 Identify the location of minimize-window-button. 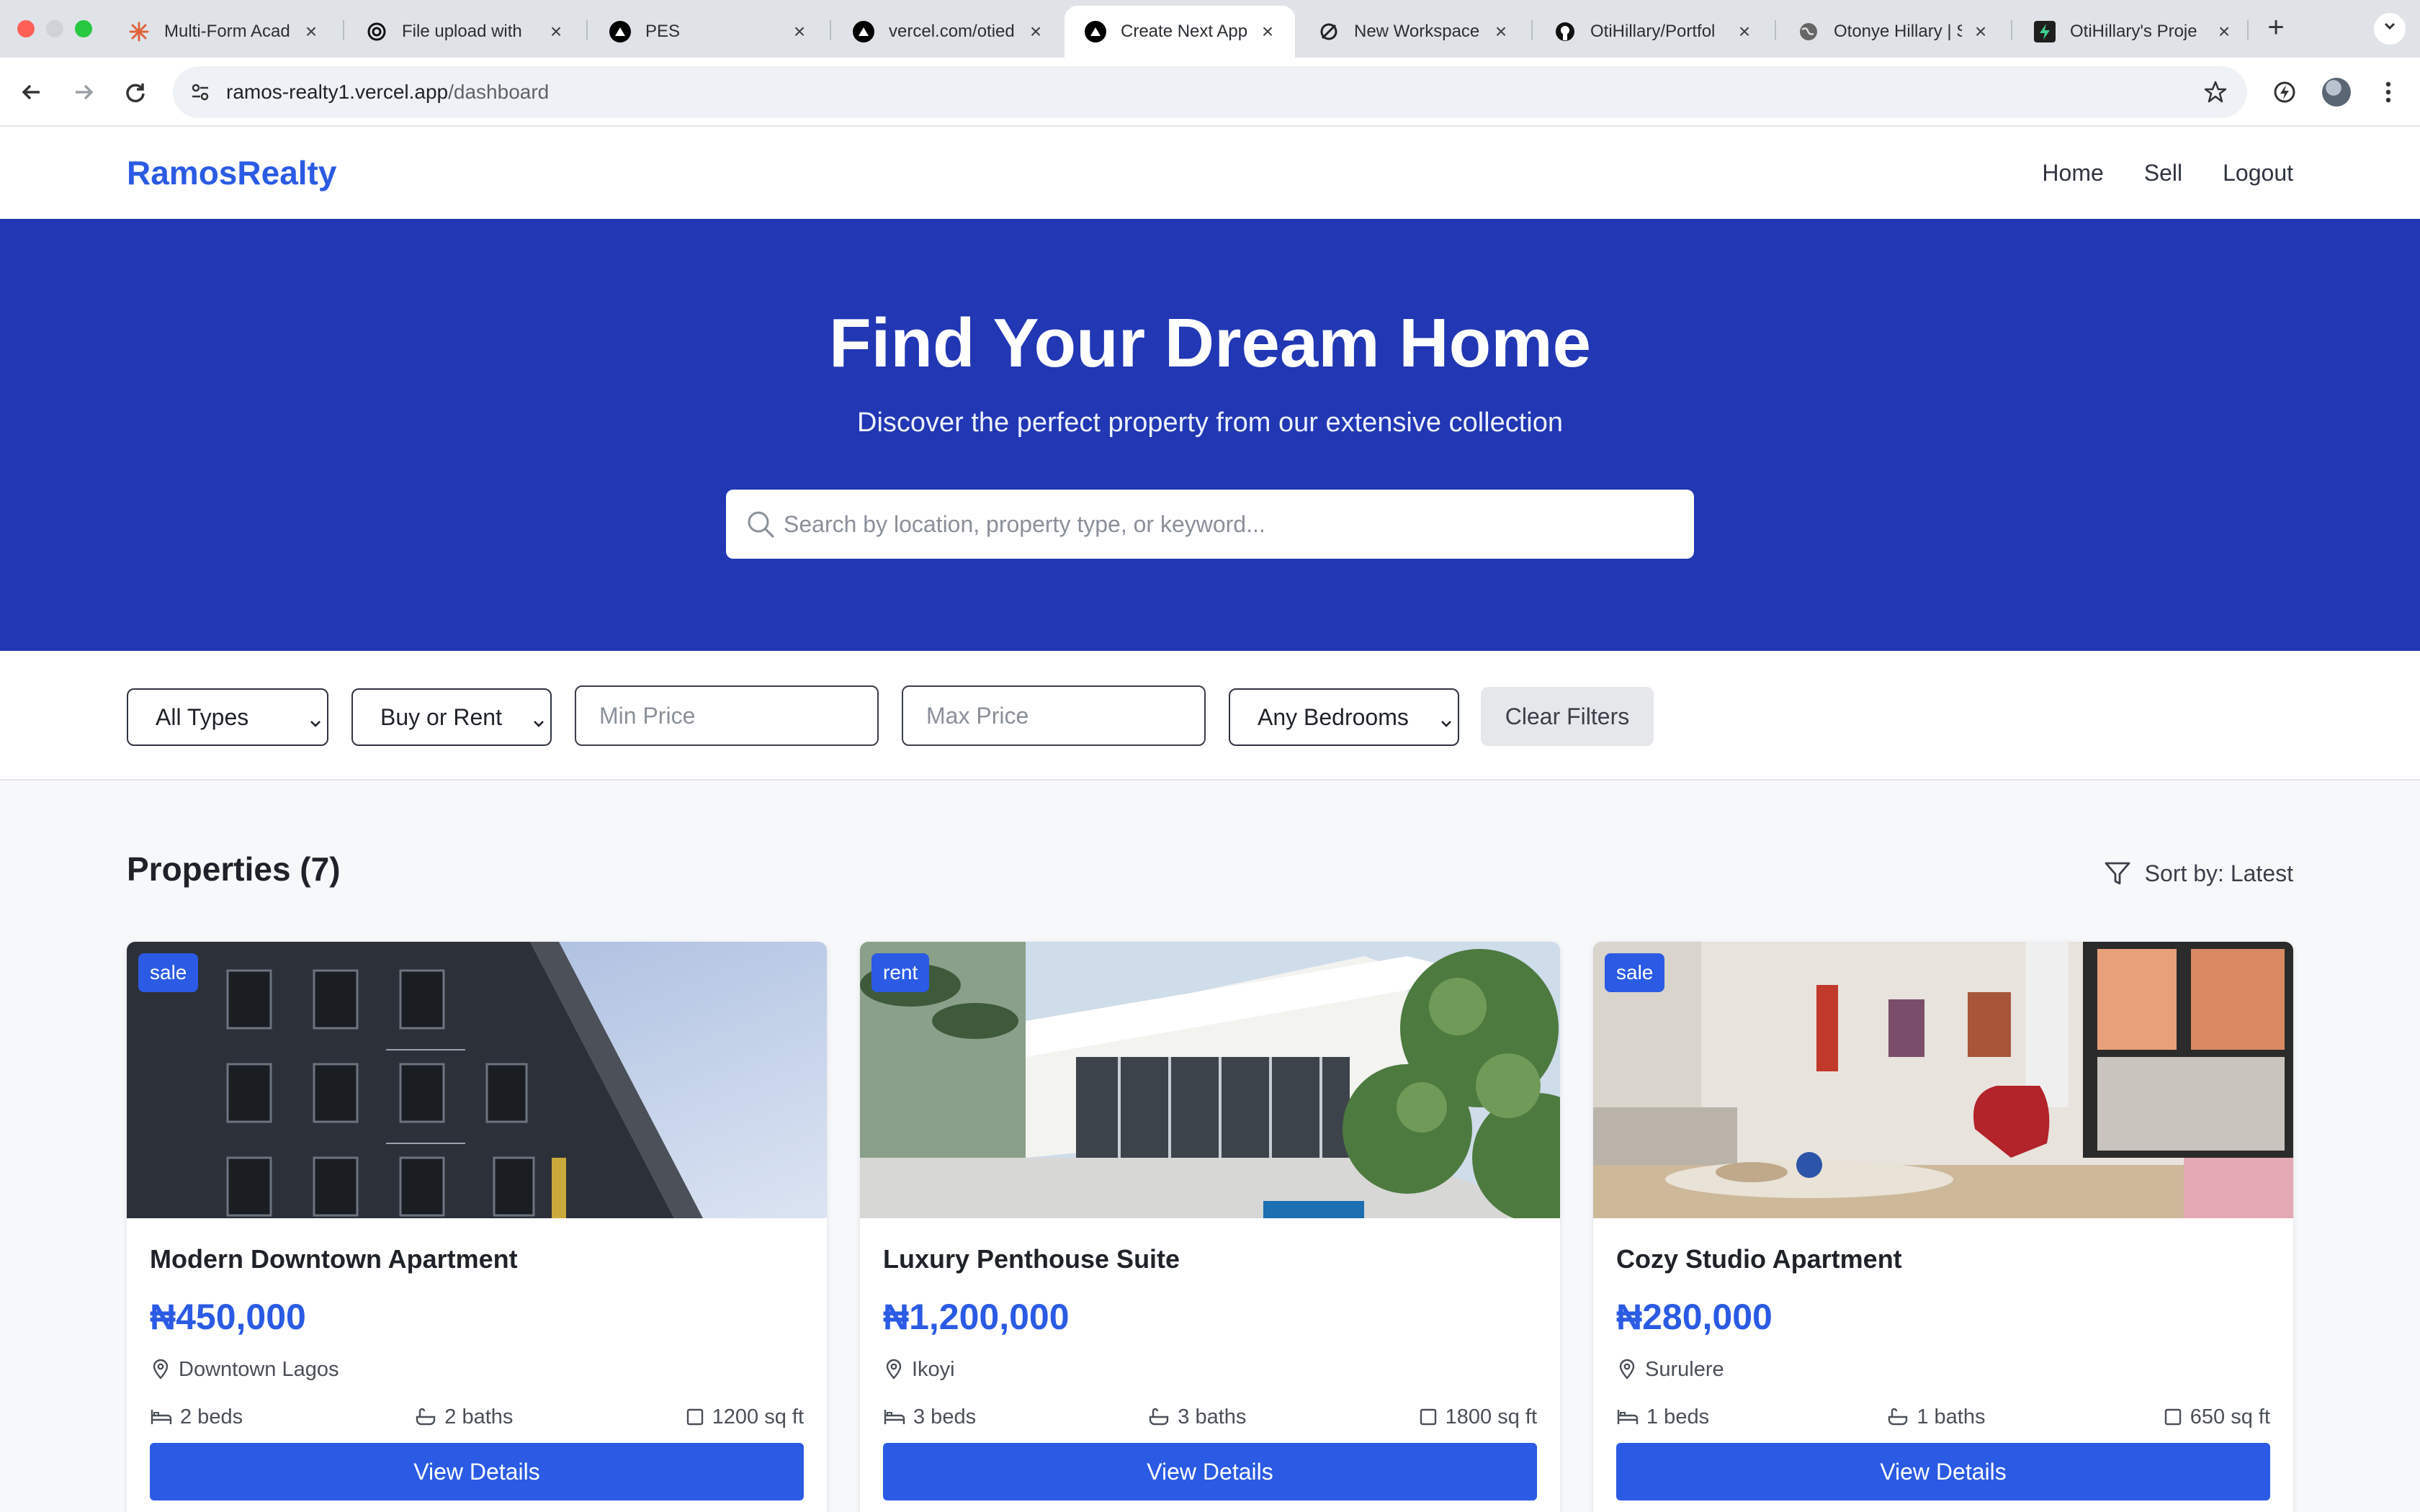
(54, 28).